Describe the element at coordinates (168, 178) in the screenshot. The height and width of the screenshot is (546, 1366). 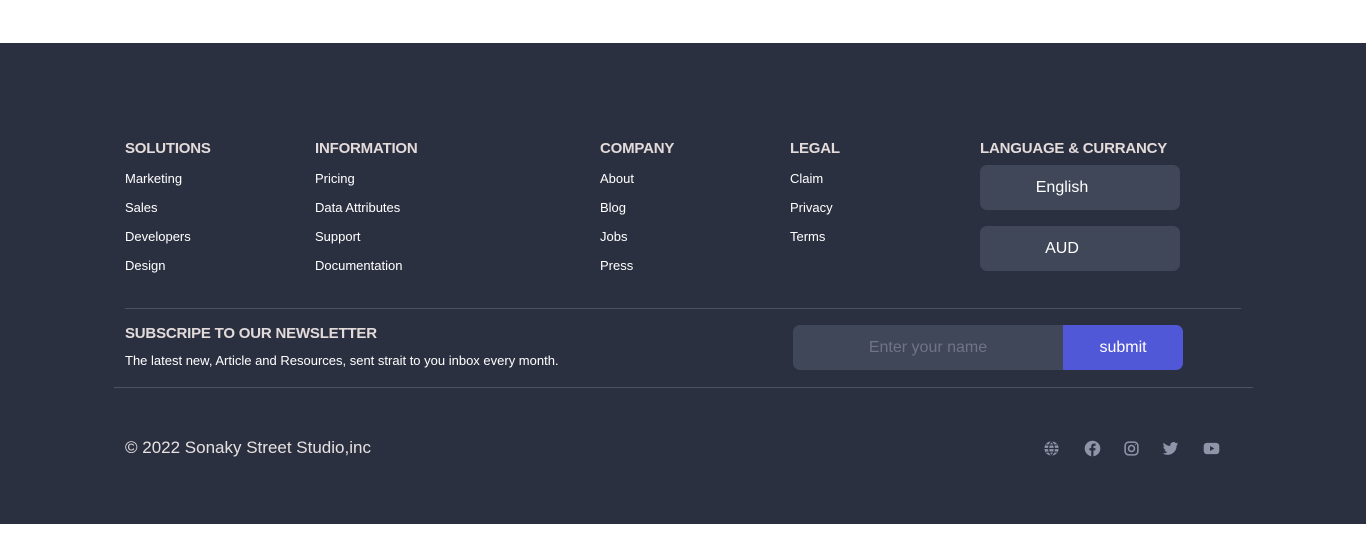
I see `link-marketing: Marketing` at that location.